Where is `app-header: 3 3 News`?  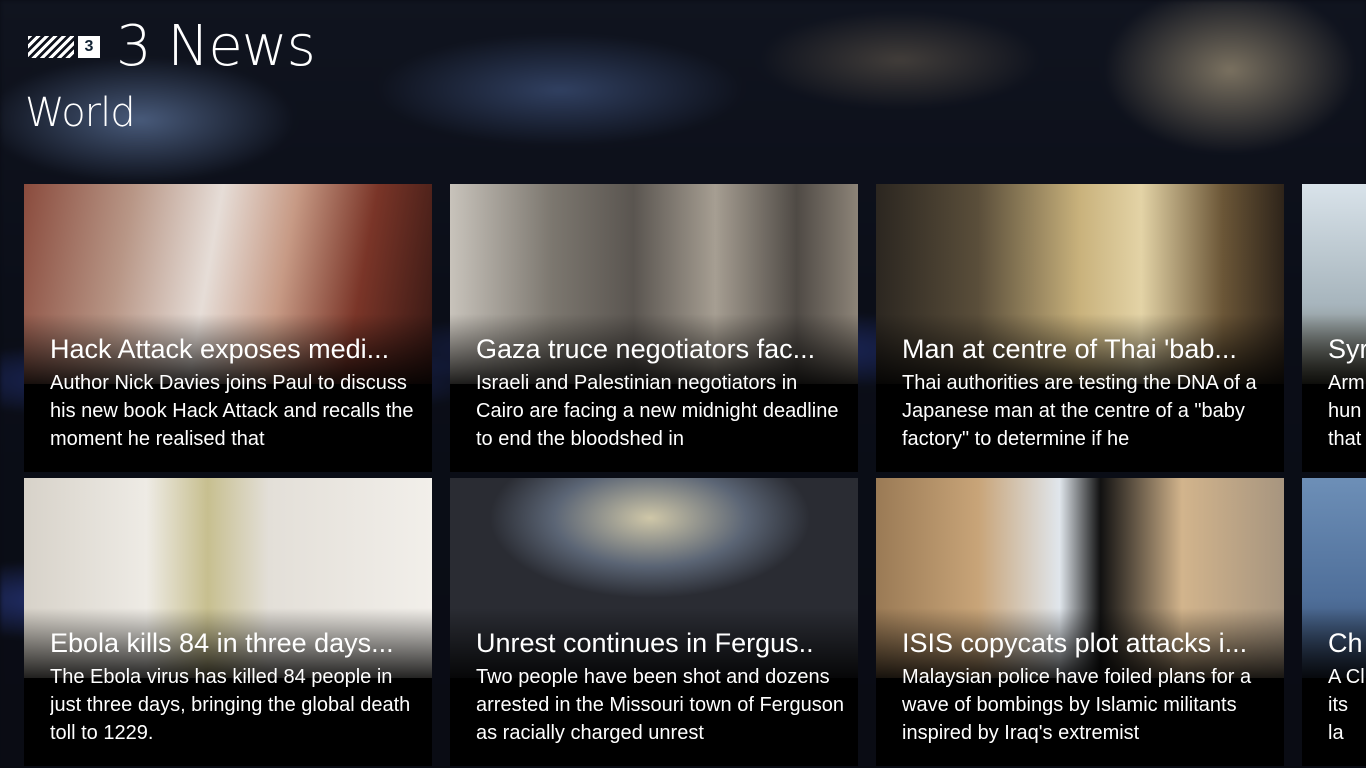
app-header: 3 3 News is located at coordinates (172, 47).